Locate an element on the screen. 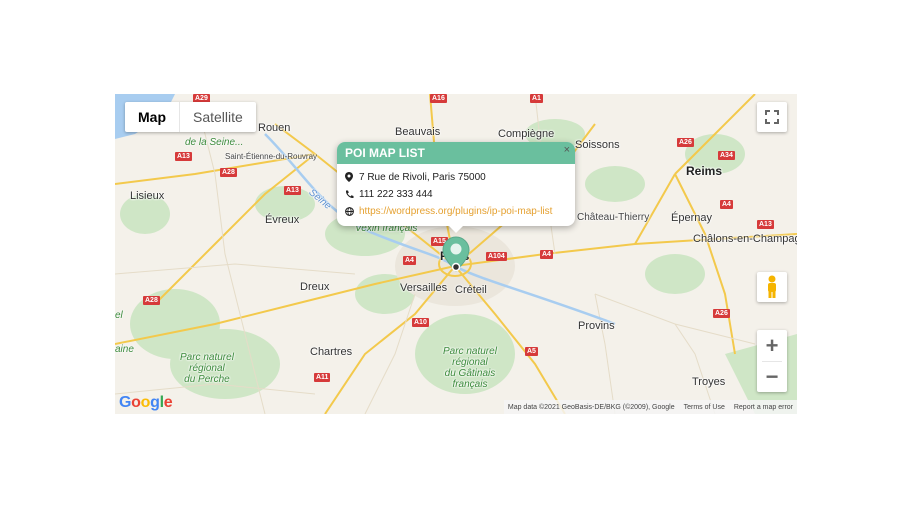 The width and height of the screenshot is (916, 507). city-label: Versailles is located at coordinates (424, 288).